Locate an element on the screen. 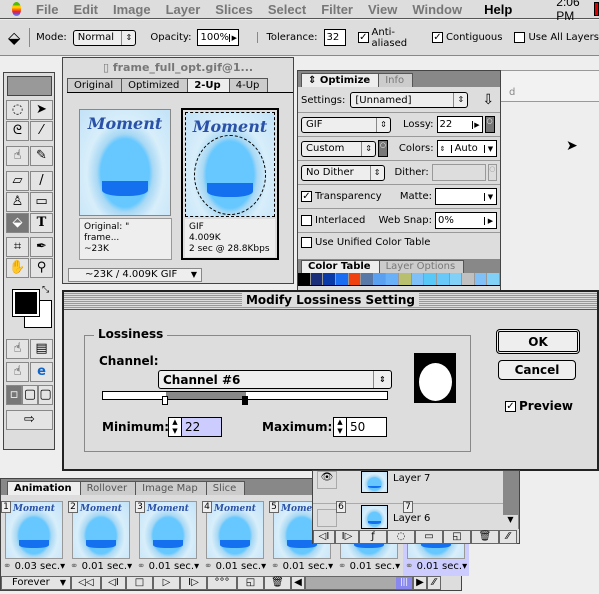 This screenshot has height=594, width=599. file-size-popup: ~23K / 4.009K GIF ▼ is located at coordinates (135, 275).